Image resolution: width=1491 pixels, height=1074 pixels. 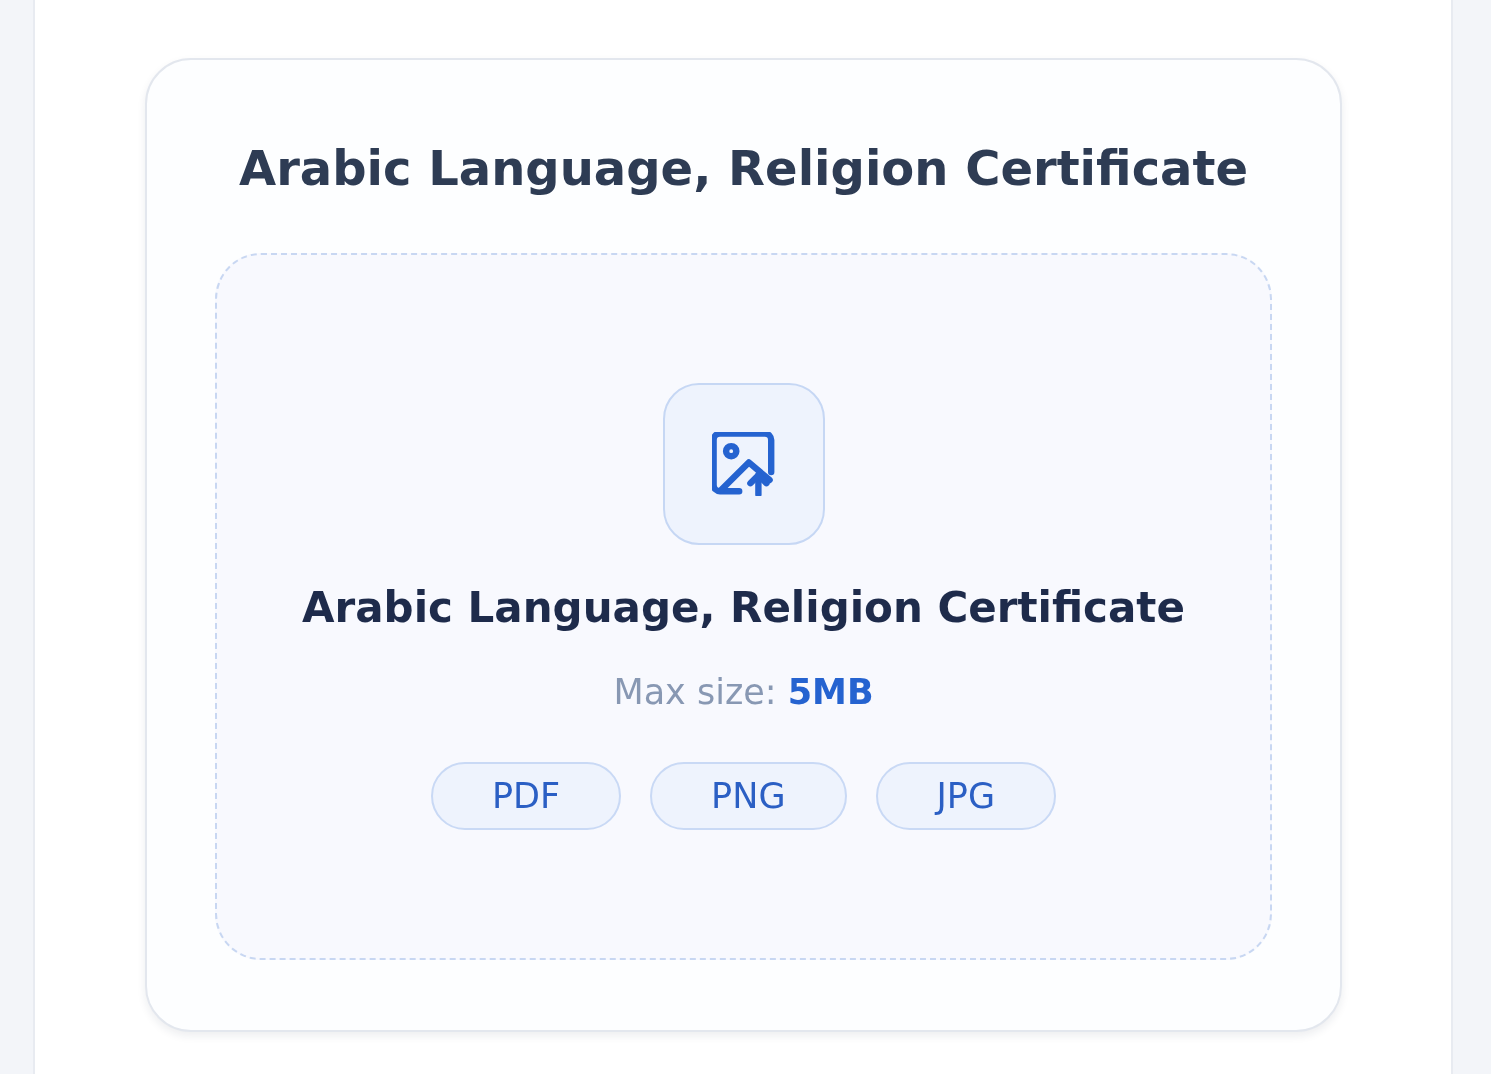 I want to click on file-type-tag: PDF, so click(x=526, y=796).